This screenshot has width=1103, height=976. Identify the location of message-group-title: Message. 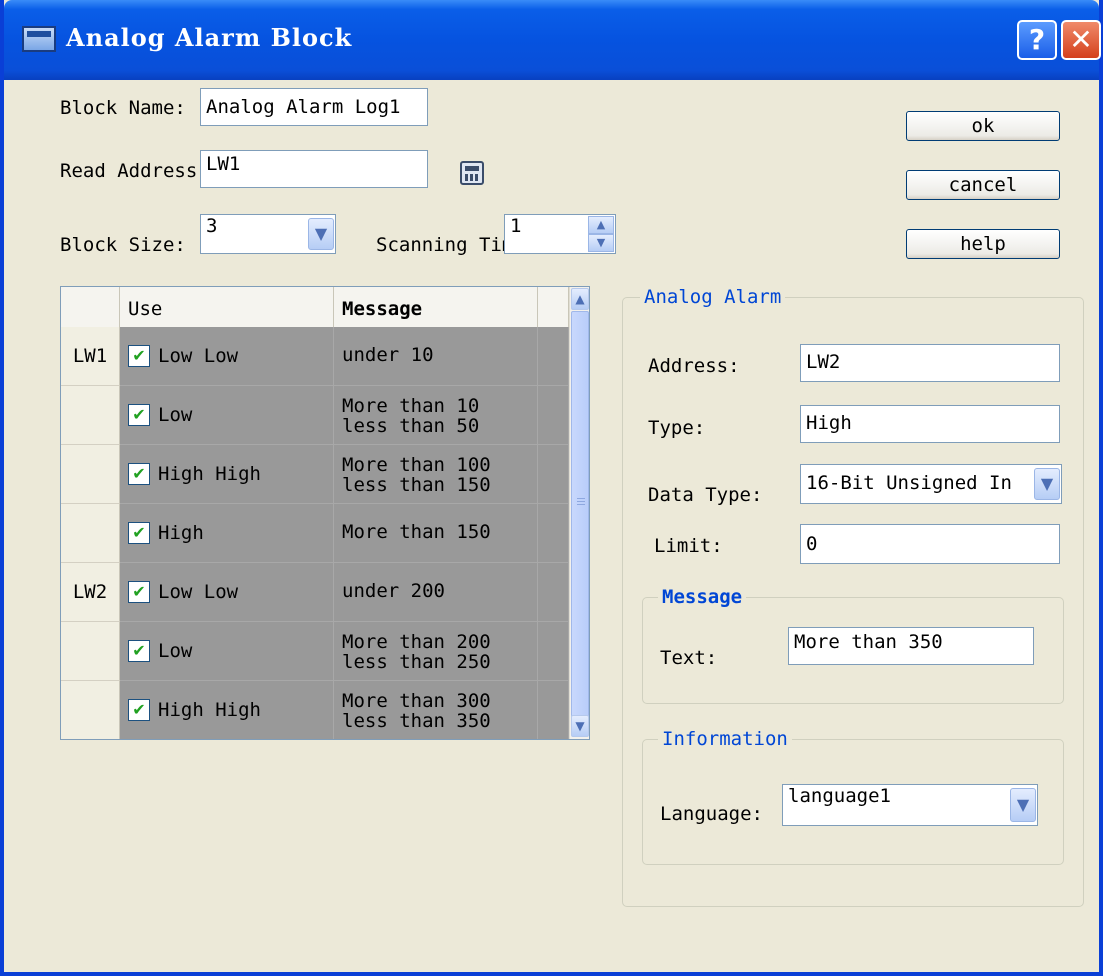
(702, 597).